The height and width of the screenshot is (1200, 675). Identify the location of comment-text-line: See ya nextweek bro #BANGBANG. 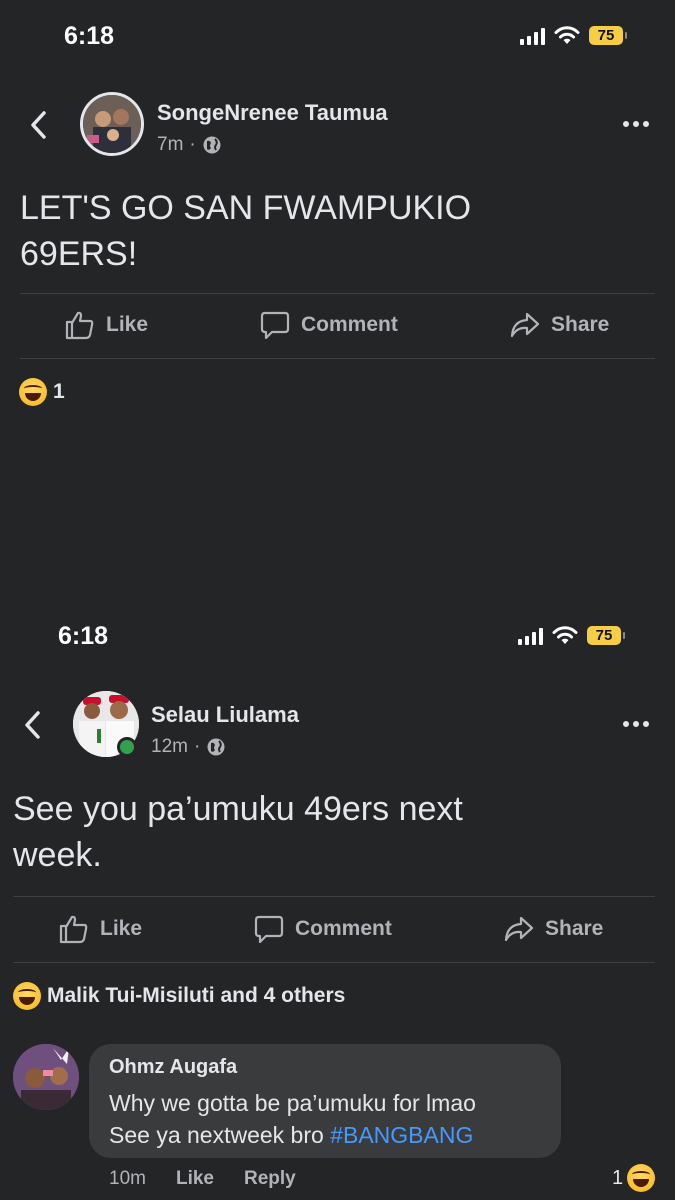
(325, 1135).